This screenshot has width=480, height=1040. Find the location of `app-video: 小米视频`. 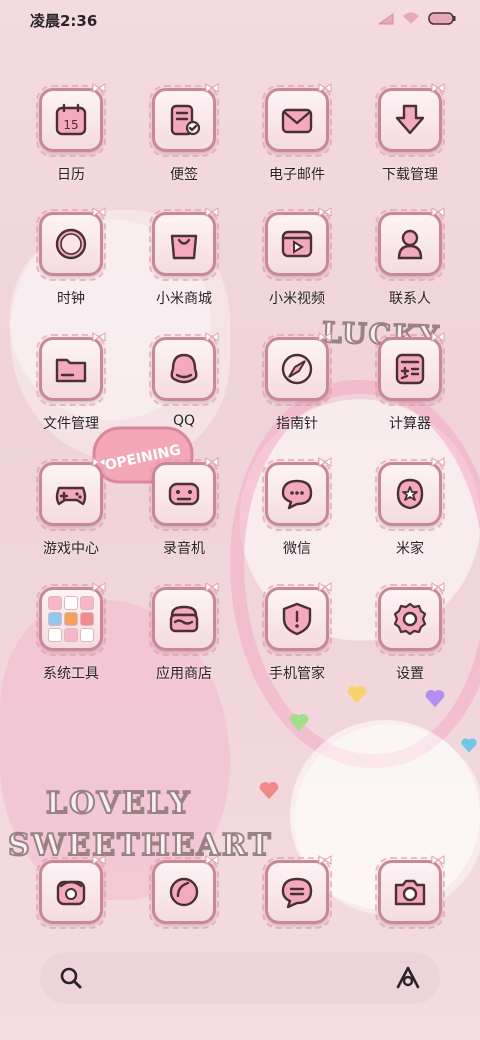

app-video: 小米视频 is located at coordinates (297, 257).